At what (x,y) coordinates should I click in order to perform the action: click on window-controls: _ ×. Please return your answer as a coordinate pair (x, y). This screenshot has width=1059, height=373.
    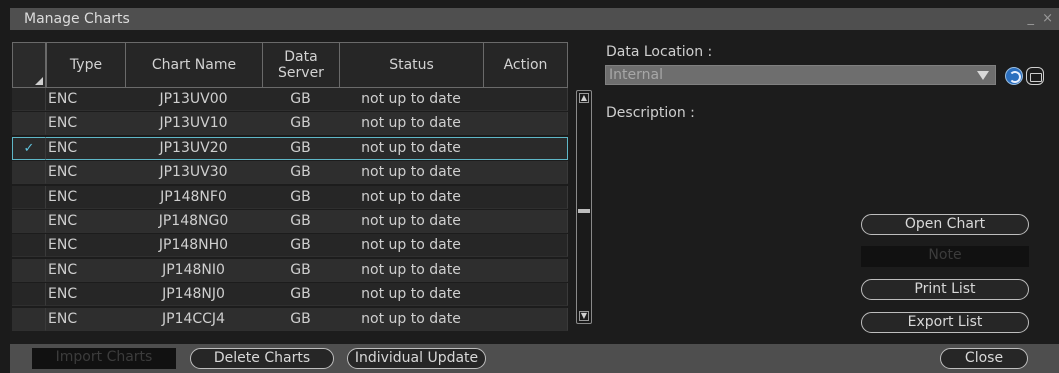
    Looking at the image, I should click on (1041, 19).